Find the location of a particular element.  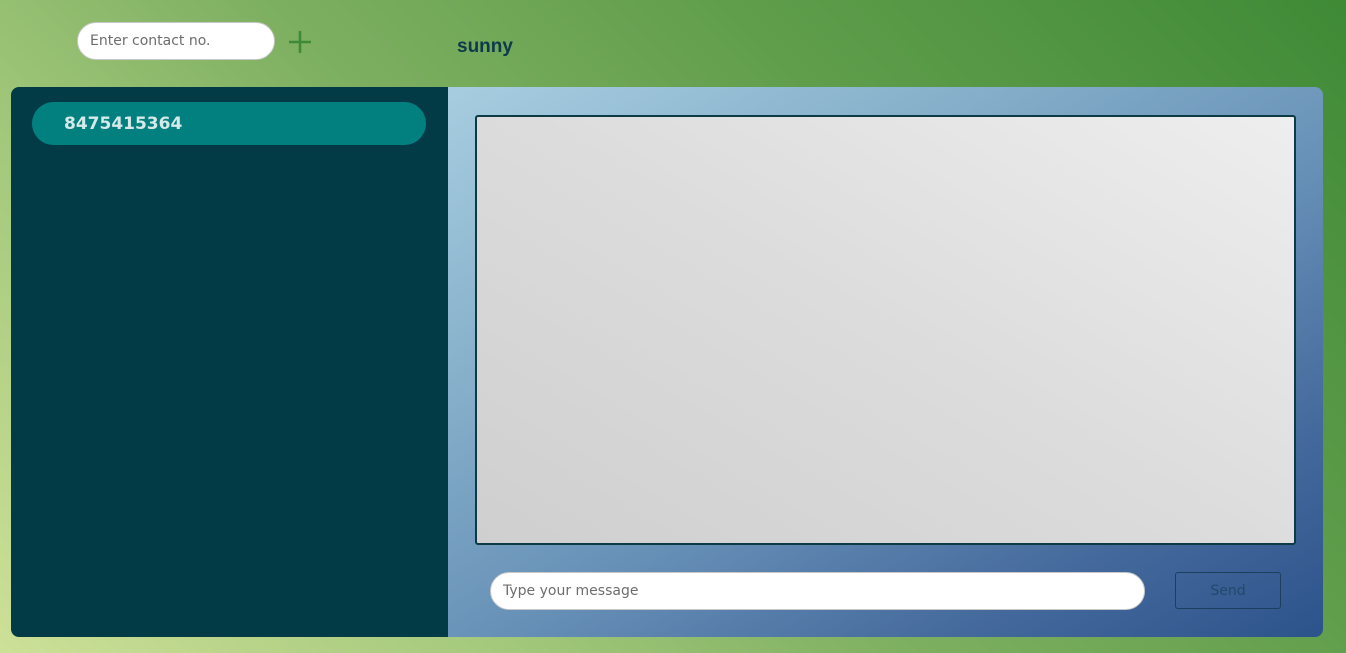

plus-icon is located at coordinates (300, 42).